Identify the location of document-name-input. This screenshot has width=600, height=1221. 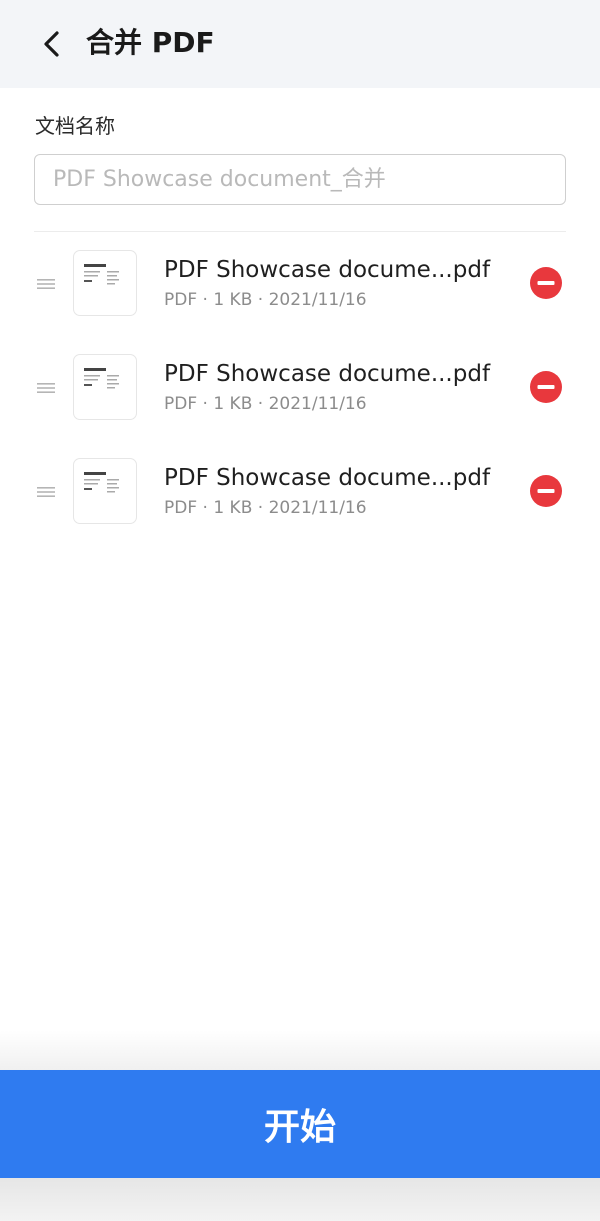
(300, 179).